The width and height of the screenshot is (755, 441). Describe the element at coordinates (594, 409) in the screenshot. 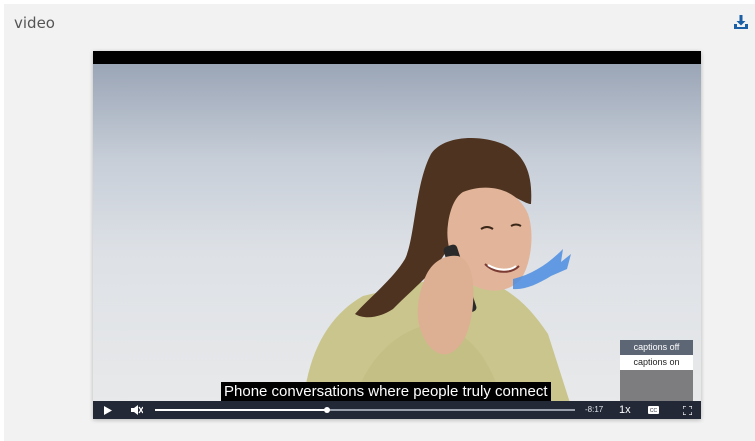

I see `time-remaining: -8:17` at that location.